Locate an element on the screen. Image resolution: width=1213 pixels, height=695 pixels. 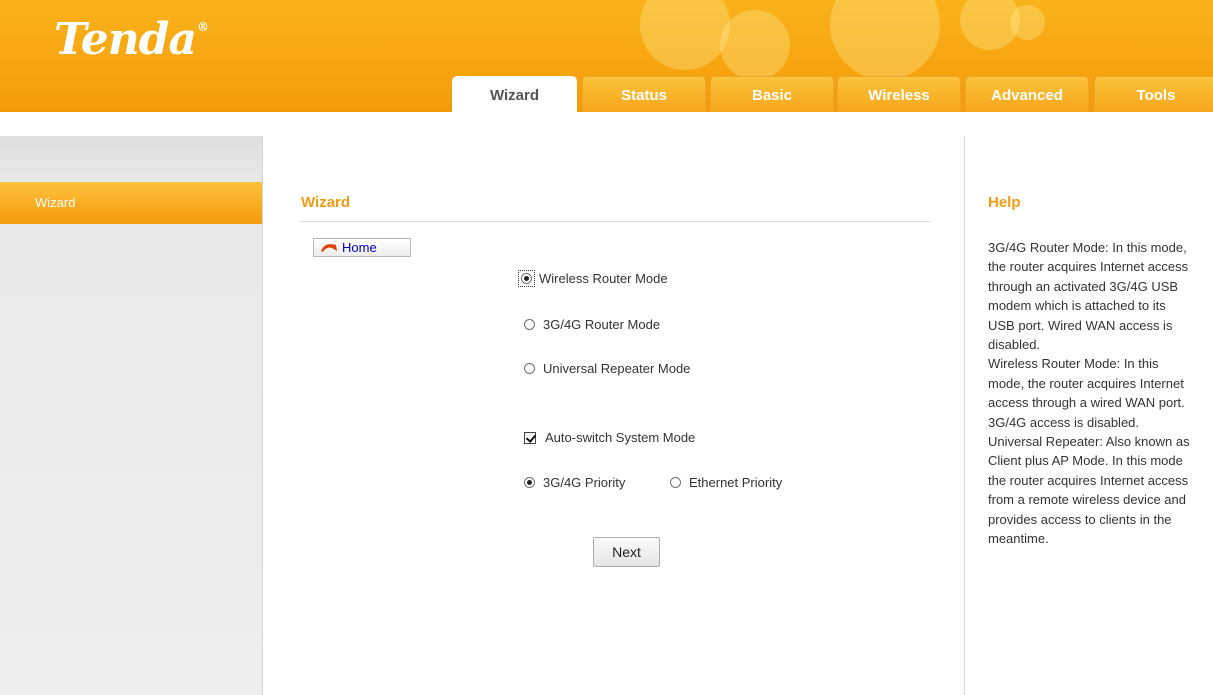
back-arrow-icon is located at coordinates (329, 248).